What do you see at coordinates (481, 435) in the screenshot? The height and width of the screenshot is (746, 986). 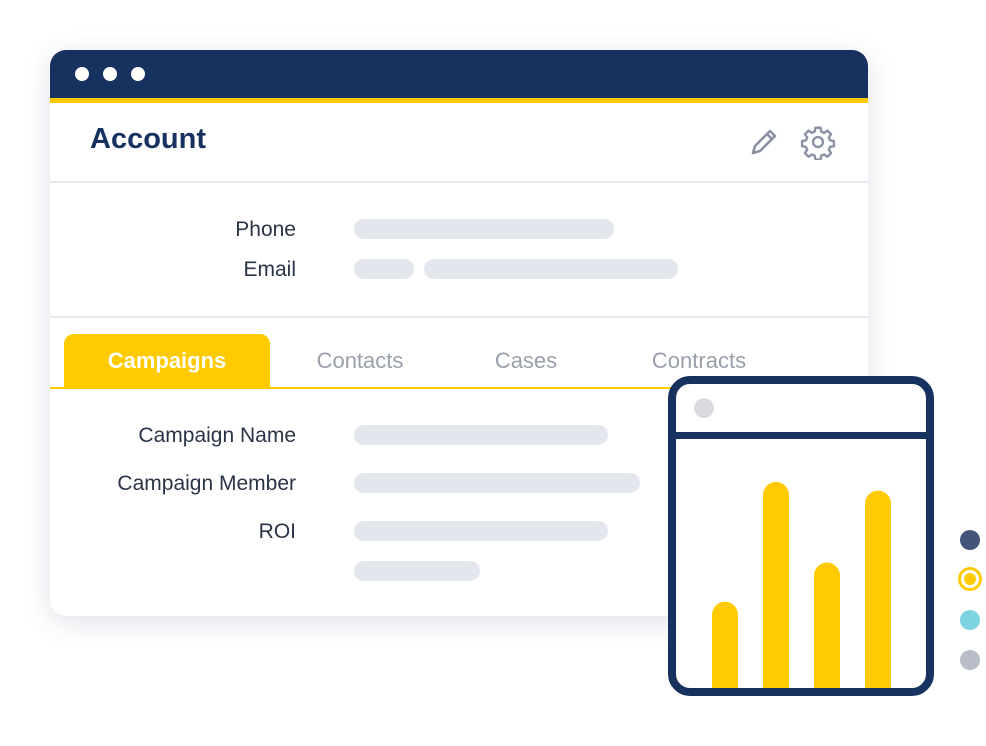 I see `campaign-name-placeholder` at bounding box center [481, 435].